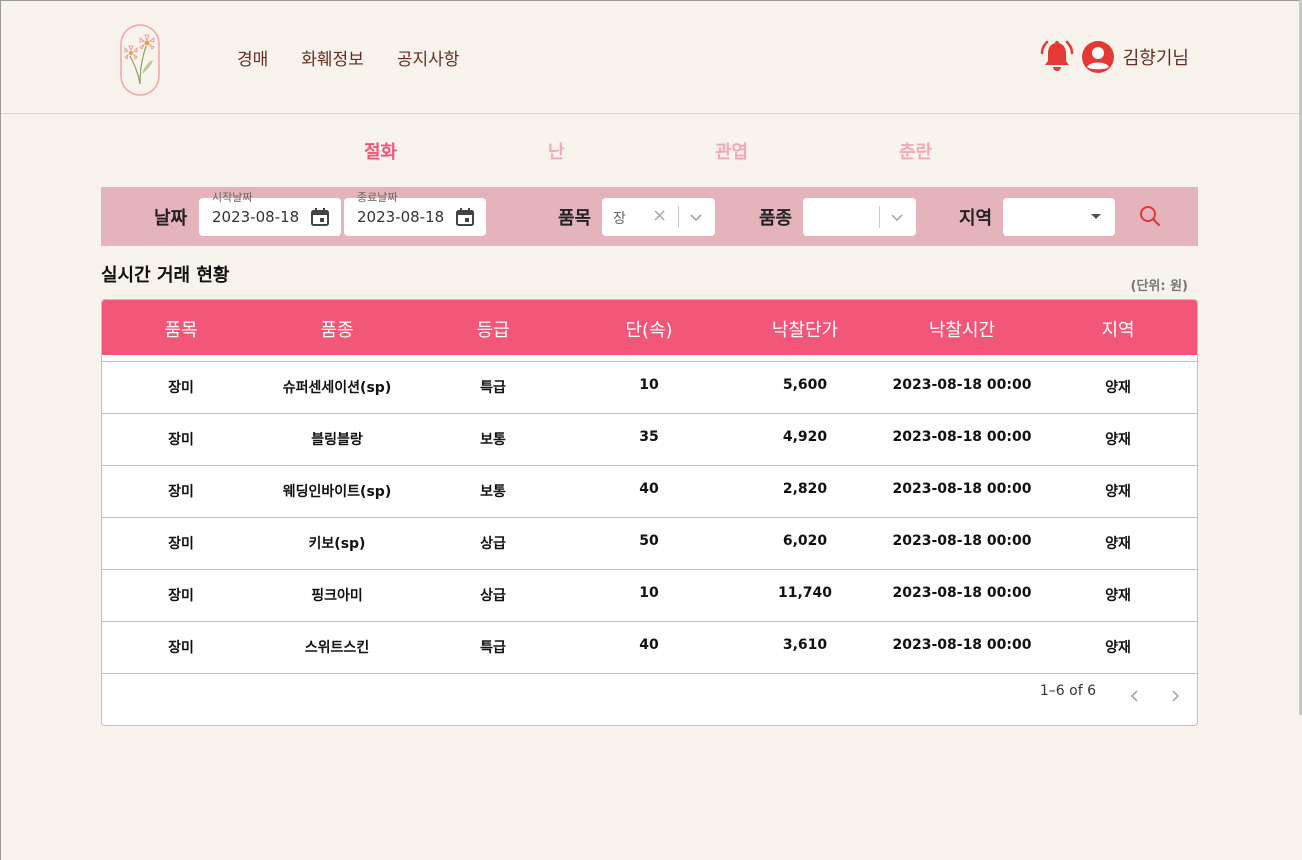 This screenshot has width=1302, height=860. I want to click on table-row: 장미 블링블랑 보통 35 4,920 2023-08-18 00:00 양재, so click(649, 439).